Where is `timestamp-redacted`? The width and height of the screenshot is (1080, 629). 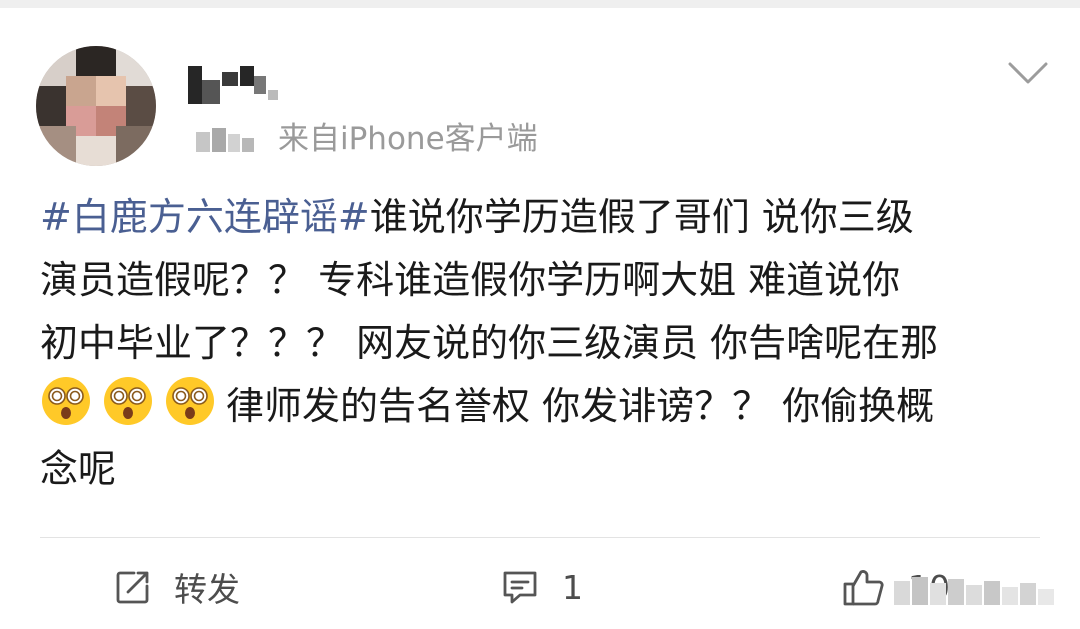
timestamp-redacted is located at coordinates (226, 140).